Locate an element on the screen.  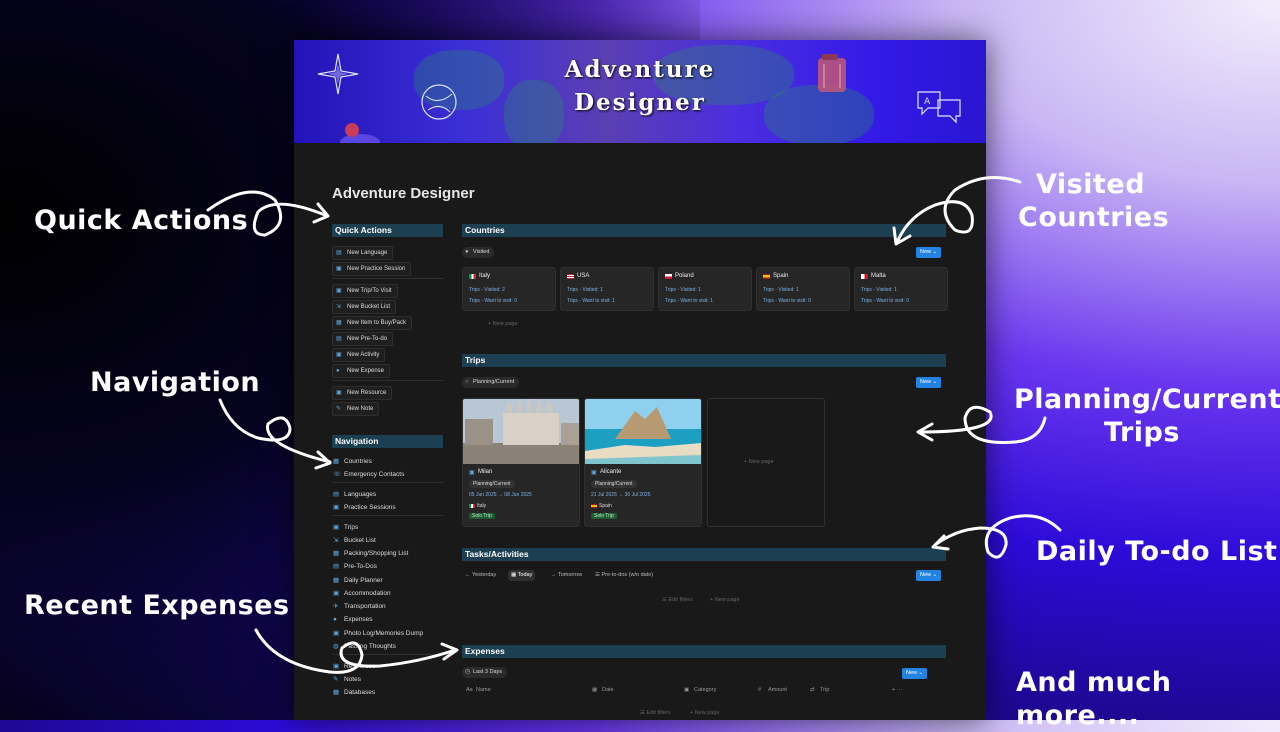
arrow-planning is located at coordinates (982, 424).